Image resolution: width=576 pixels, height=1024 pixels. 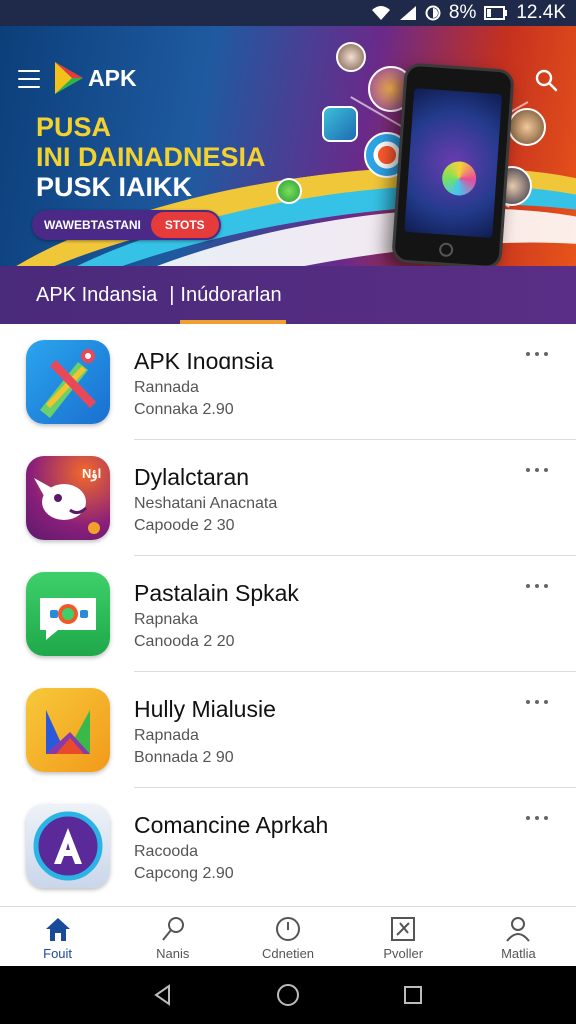 I want to click on chat-icon, so click(x=68, y=614).